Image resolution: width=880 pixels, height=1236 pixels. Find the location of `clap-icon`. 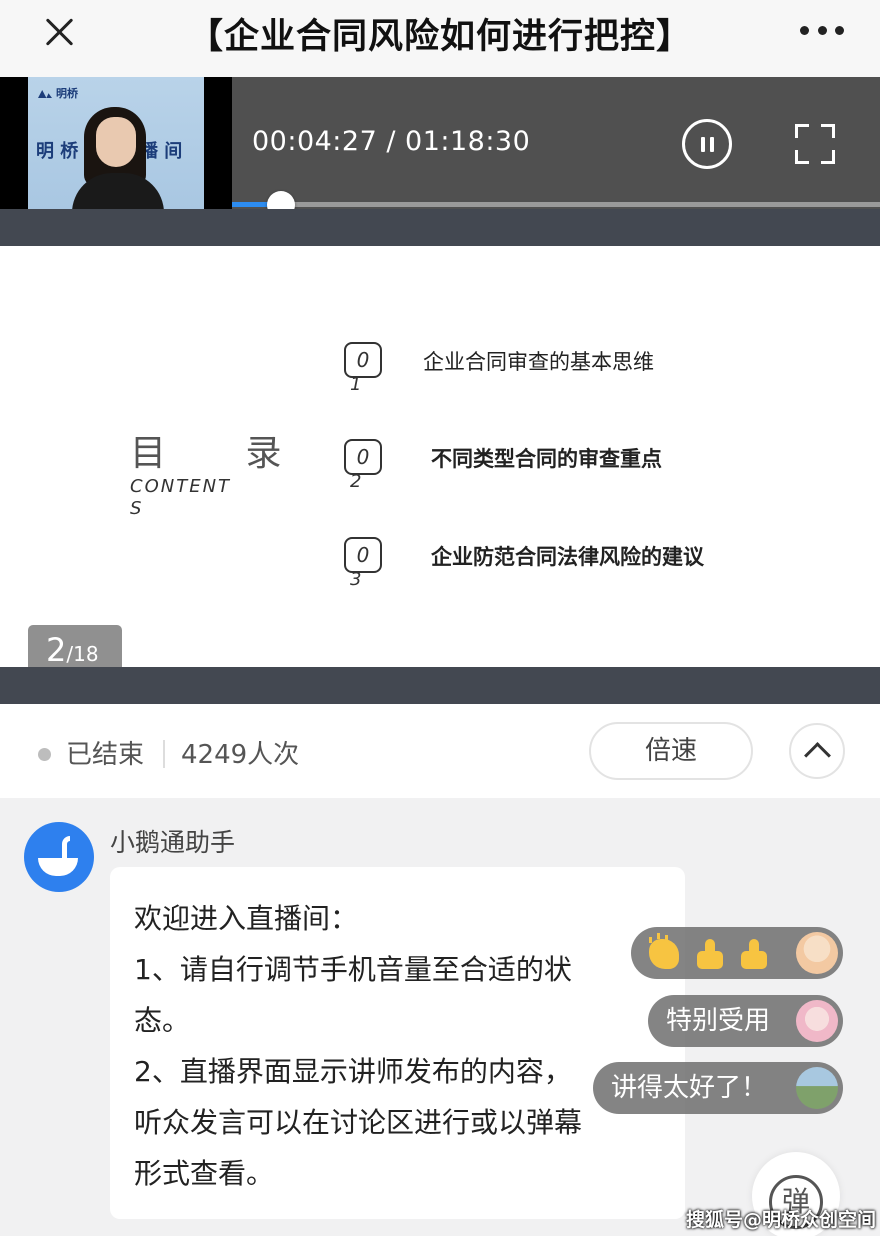

clap-icon is located at coordinates (664, 950).